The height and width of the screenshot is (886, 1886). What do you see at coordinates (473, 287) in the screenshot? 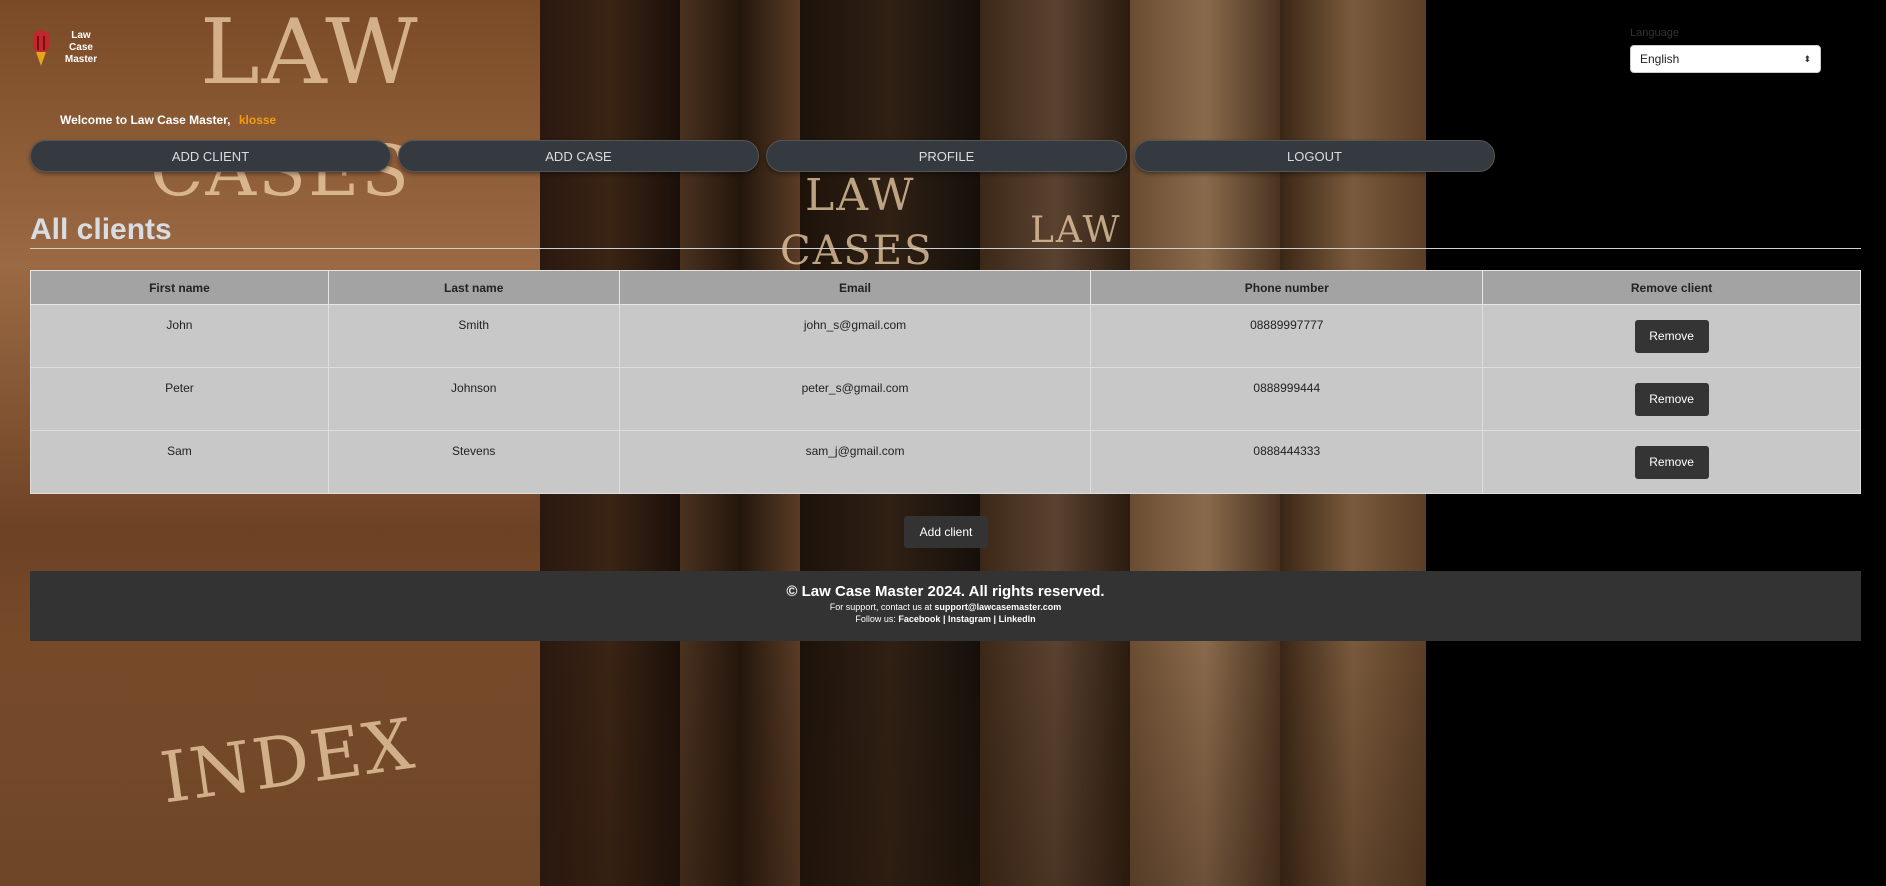
I see `column-header-last-name: Last name` at bounding box center [473, 287].